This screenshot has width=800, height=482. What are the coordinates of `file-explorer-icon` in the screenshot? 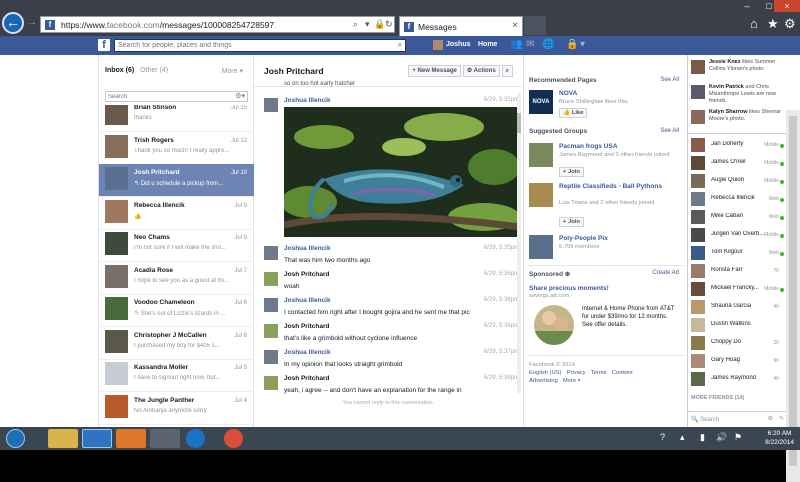 It's located at (63, 438).